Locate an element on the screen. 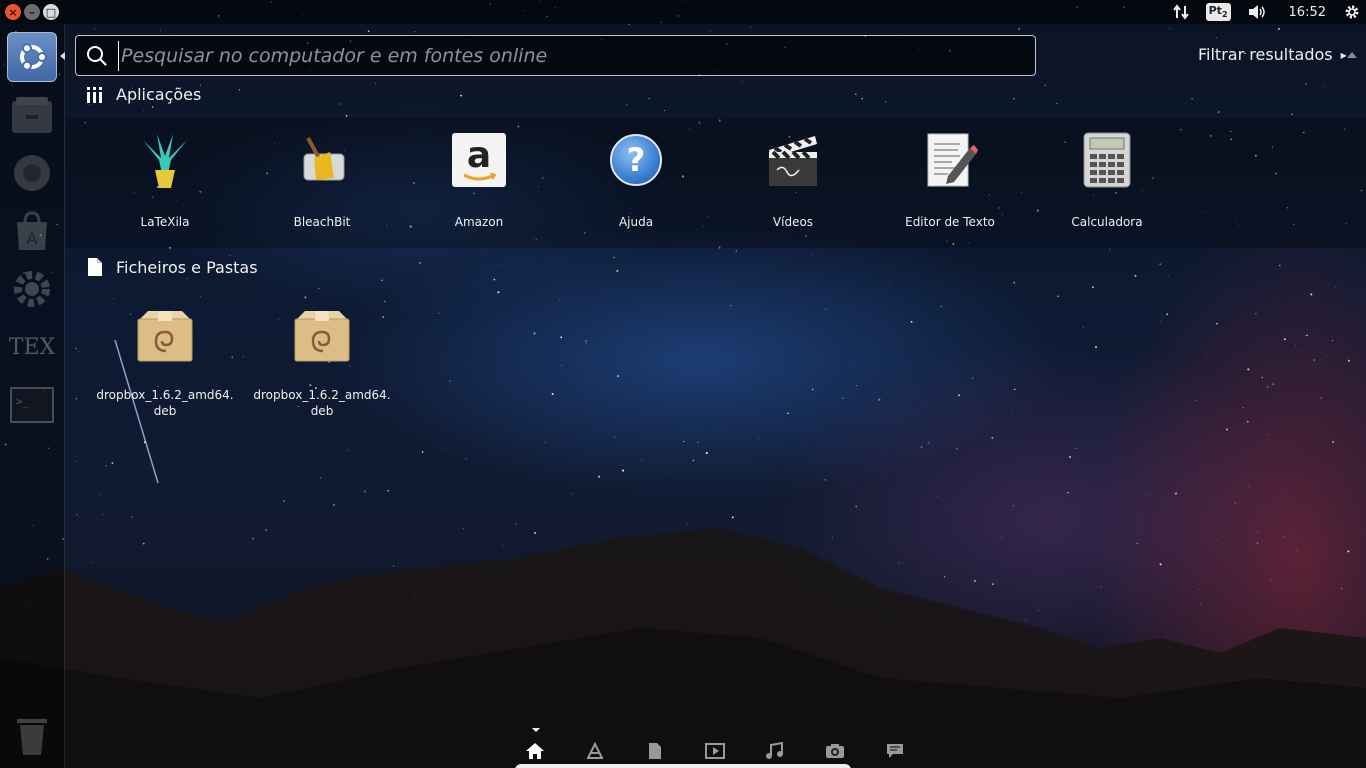 Image resolution: width=1366 pixels, height=768 pixels. launcher-item-latex: TEX is located at coordinates (32, 347).